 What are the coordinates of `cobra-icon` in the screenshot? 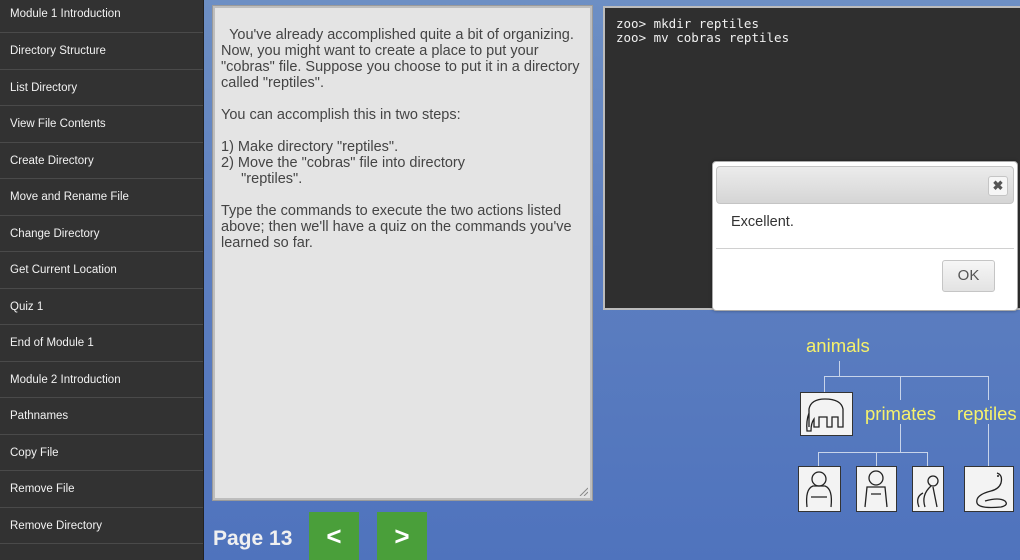 It's located at (989, 489).